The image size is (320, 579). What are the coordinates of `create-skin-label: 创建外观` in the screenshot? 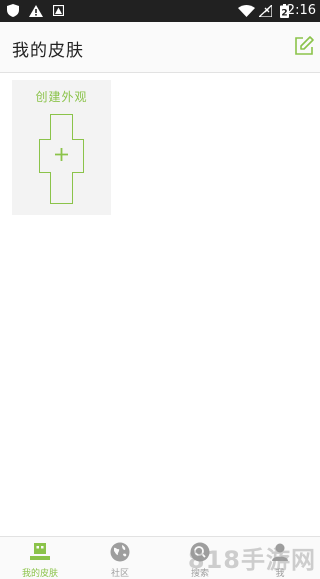 It's located at (61, 97).